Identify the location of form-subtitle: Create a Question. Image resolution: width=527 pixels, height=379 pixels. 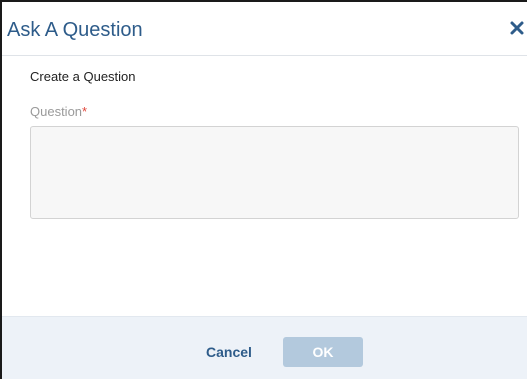
(83, 76).